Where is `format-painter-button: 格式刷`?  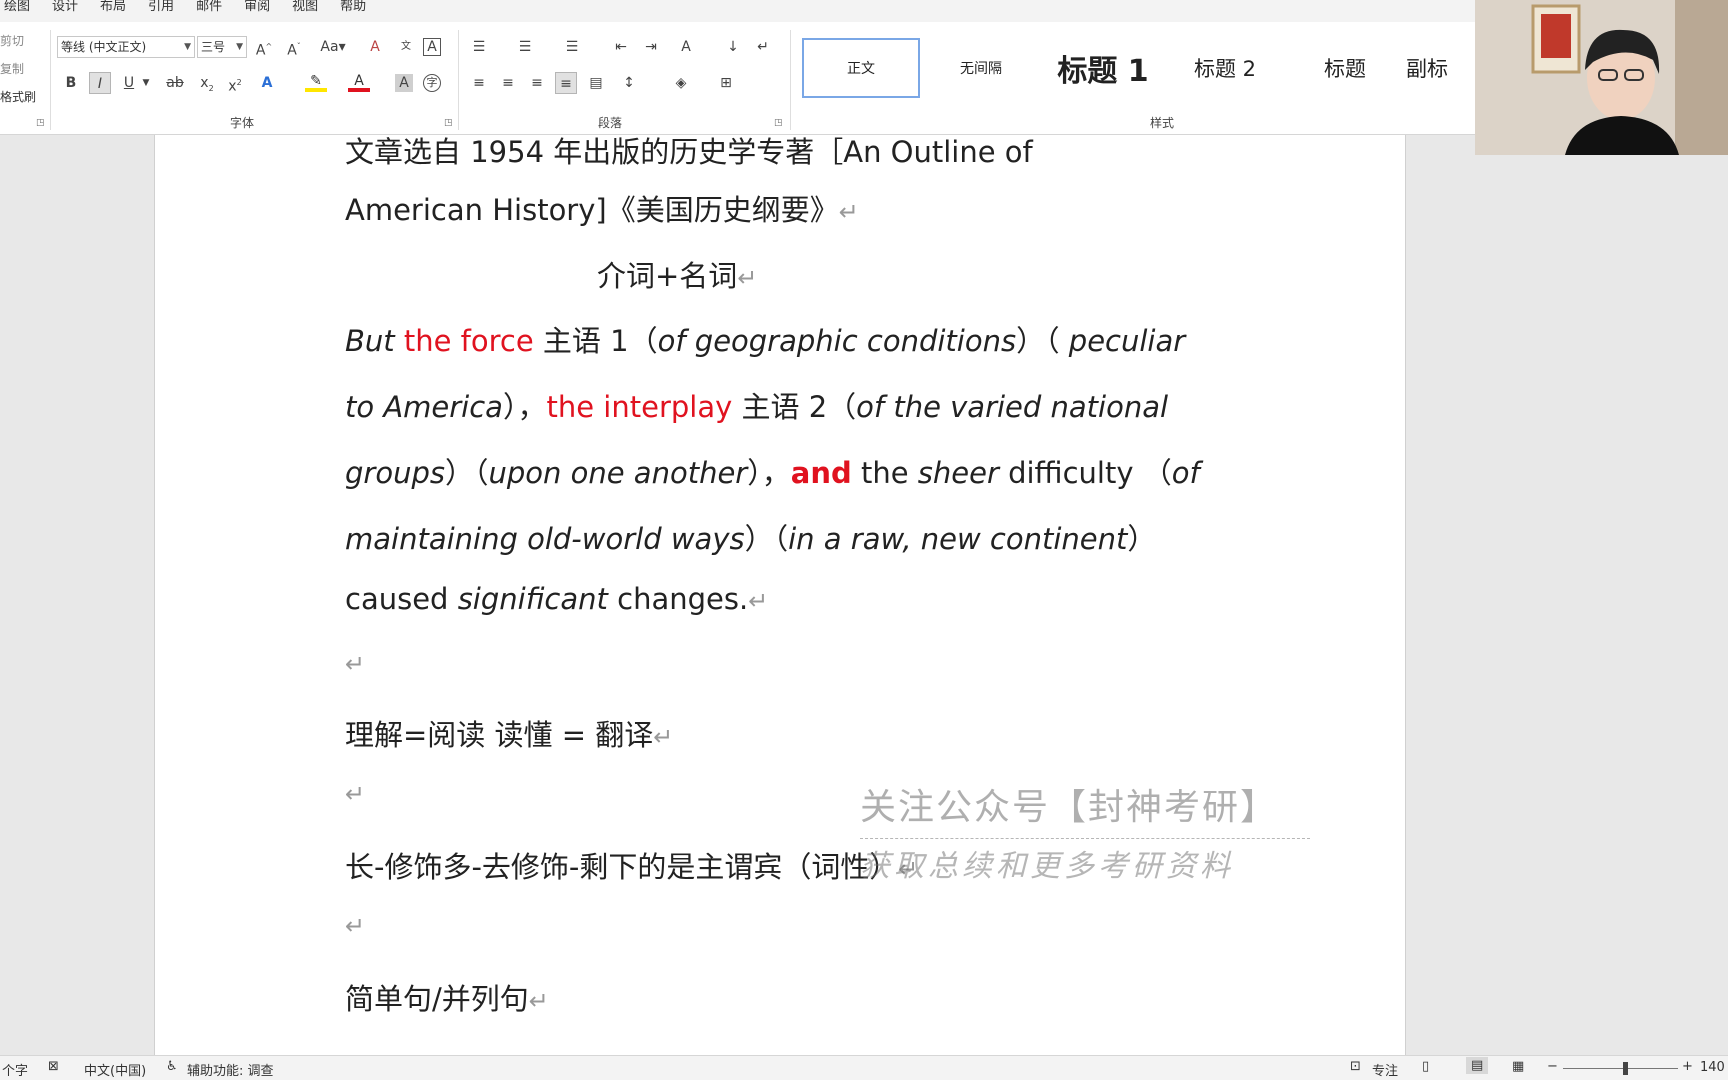
format-painter-button: 格式刷 is located at coordinates (18, 97).